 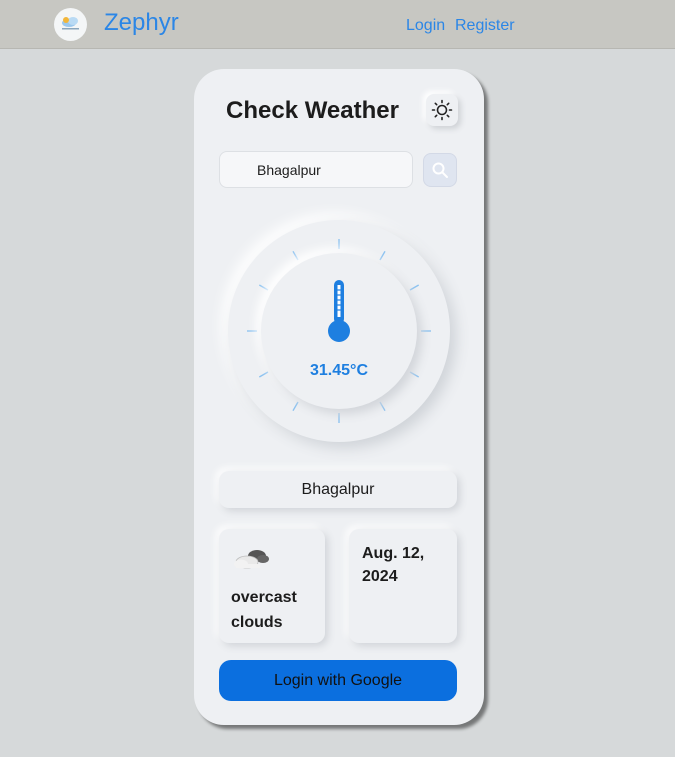 What do you see at coordinates (276, 610) in the screenshot?
I see `weather-description: overcast clouds` at bounding box center [276, 610].